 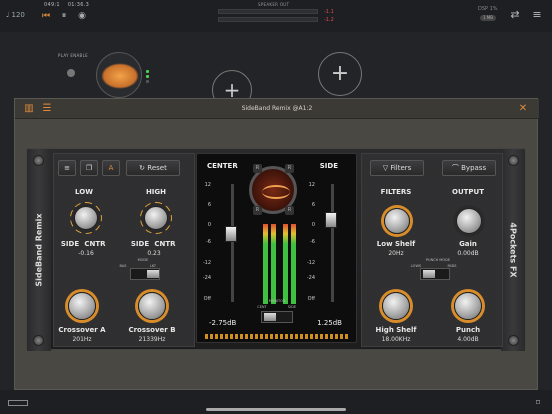 I want to click on position-bars: 049:1, so click(x=52, y=5).